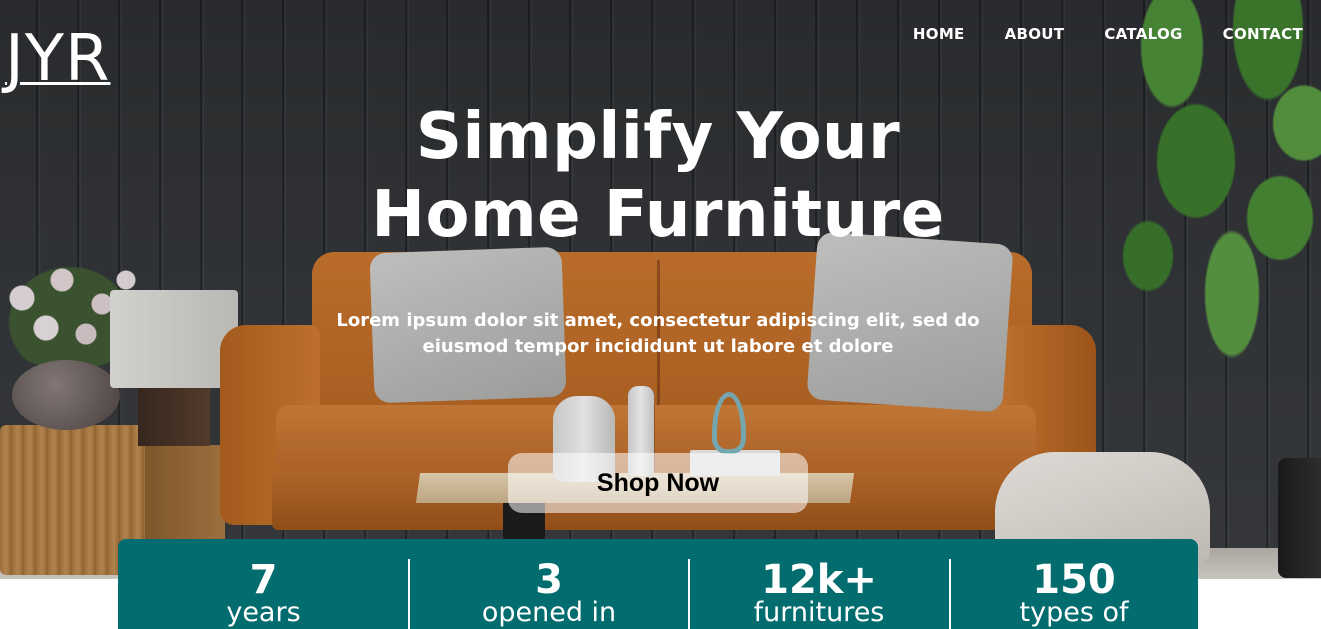  What do you see at coordinates (549, 584) in the screenshot?
I see `stat-opened: 3 opened in` at bounding box center [549, 584].